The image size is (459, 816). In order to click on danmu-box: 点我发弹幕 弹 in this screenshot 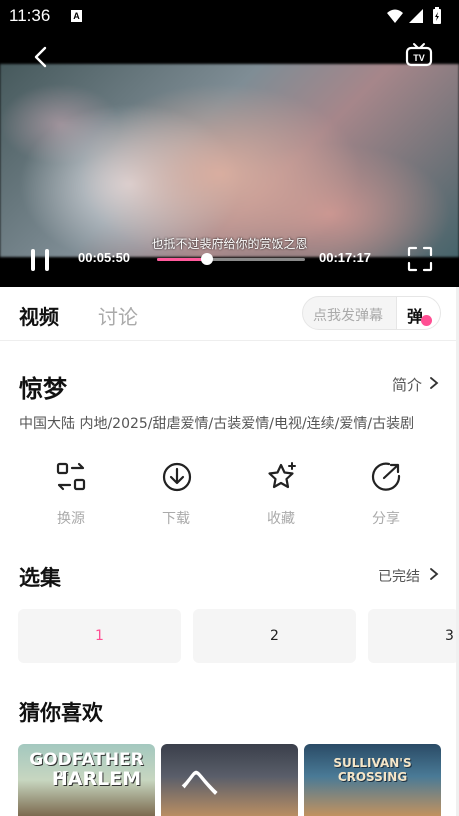, I will do `click(371, 313)`.